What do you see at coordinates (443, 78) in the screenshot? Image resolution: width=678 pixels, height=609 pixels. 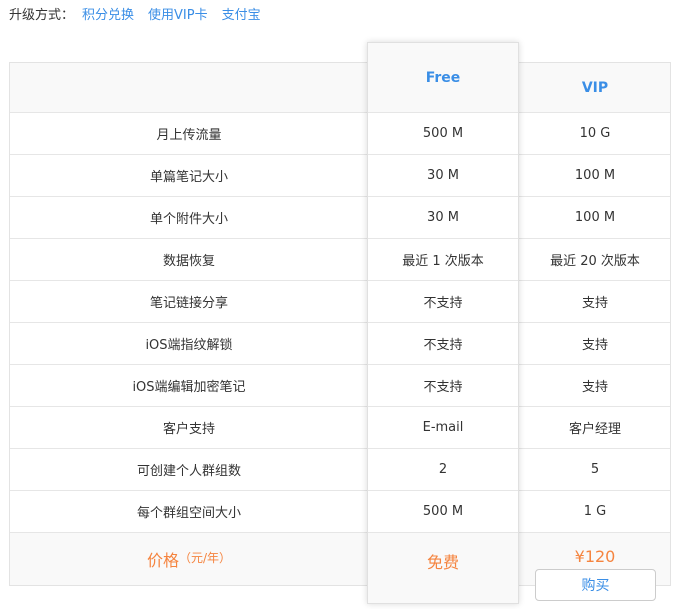 I see `free-column-header: Free` at bounding box center [443, 78].